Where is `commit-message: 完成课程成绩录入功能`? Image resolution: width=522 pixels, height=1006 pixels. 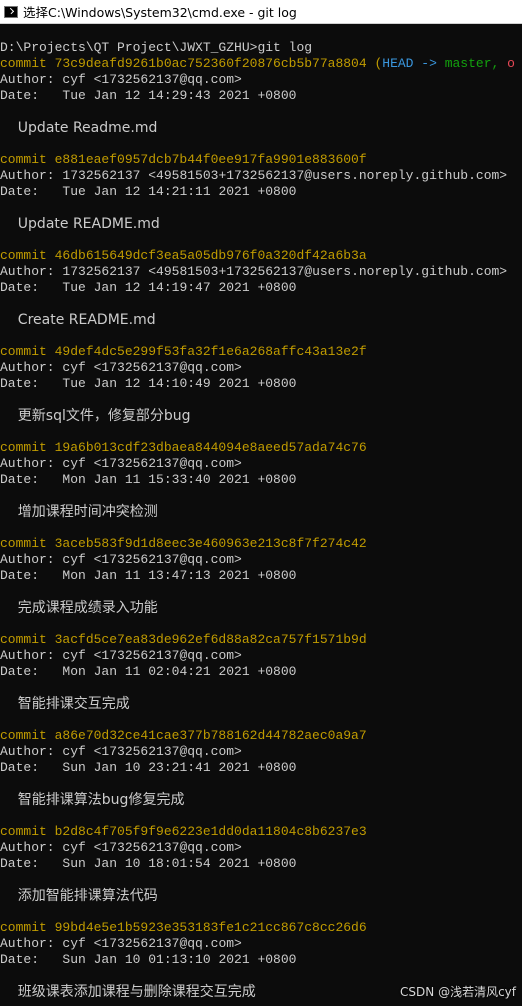 commit-message: 完成课程成绩录入功能 is located at coordinates (79, 608).